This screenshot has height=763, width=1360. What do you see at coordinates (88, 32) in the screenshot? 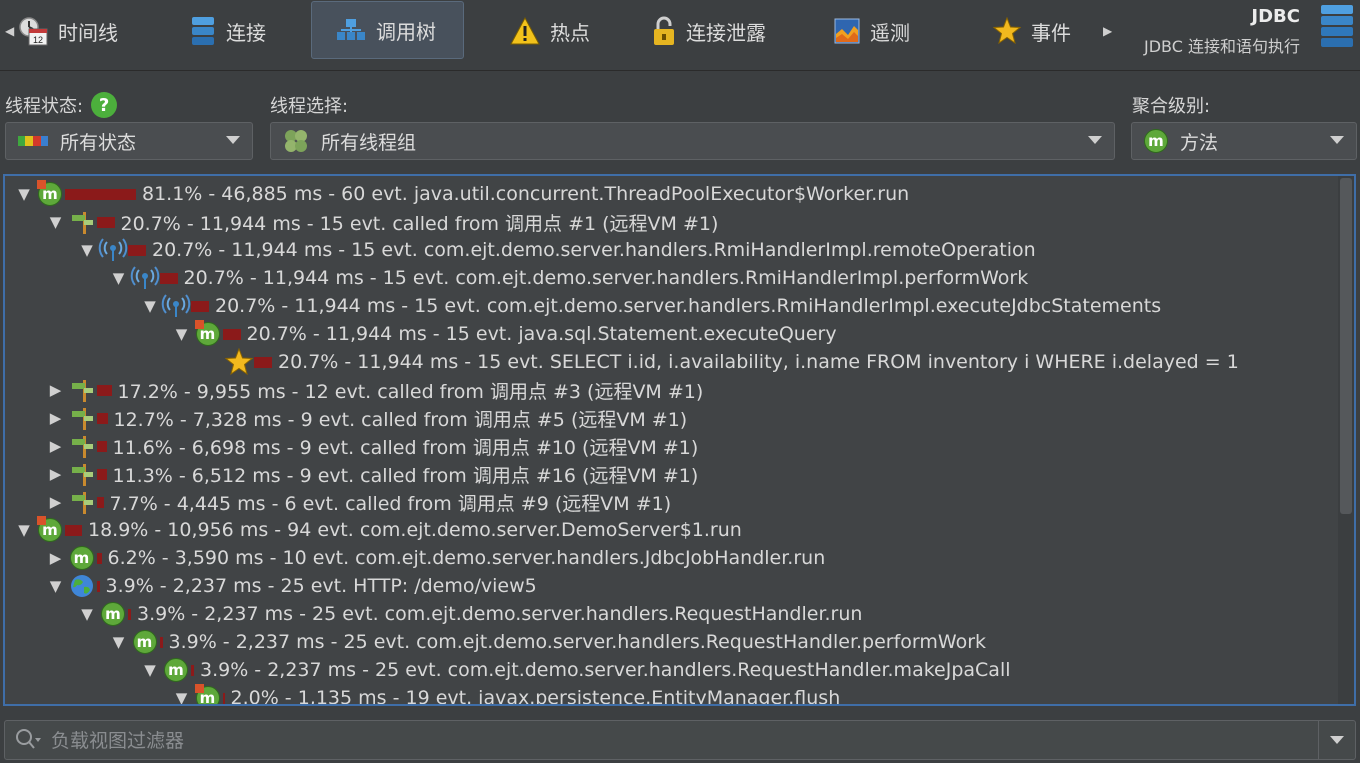
I see `tab-label: 时间线` at bounding box center [88, 32].